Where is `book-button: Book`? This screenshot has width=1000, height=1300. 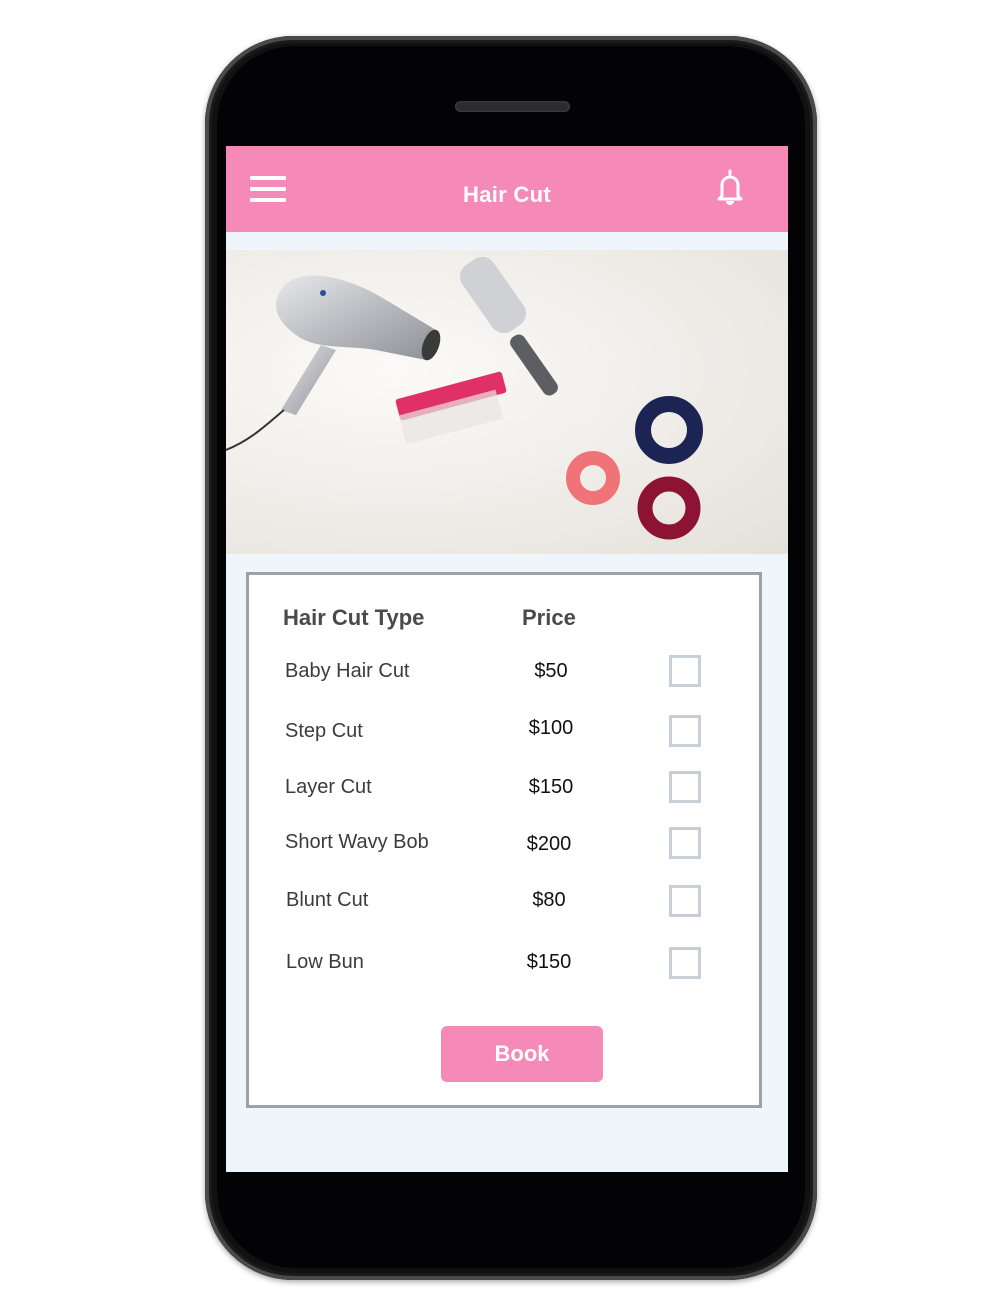
book-button: Book is located at coordinates (522, 1054).